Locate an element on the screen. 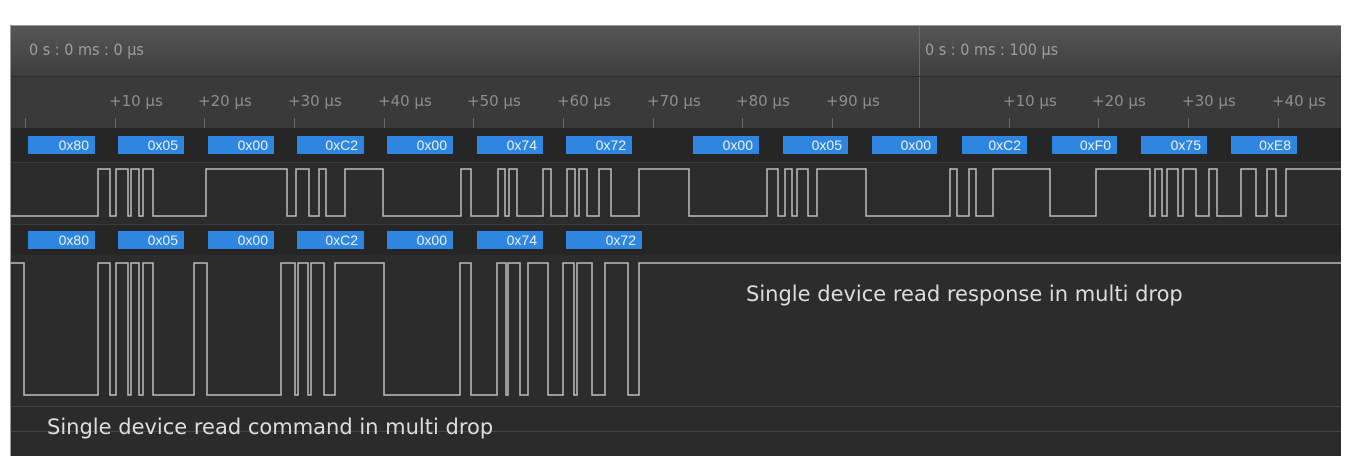  tick-label: +60 µs is located at coordinates (584, 101).